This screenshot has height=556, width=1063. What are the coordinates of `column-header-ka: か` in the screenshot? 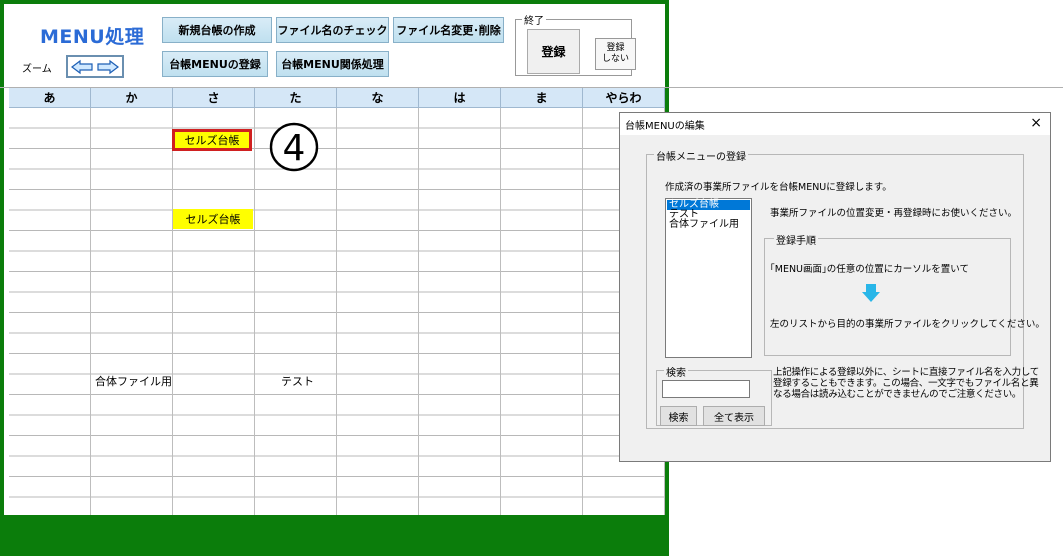 It's located at (132, 98).